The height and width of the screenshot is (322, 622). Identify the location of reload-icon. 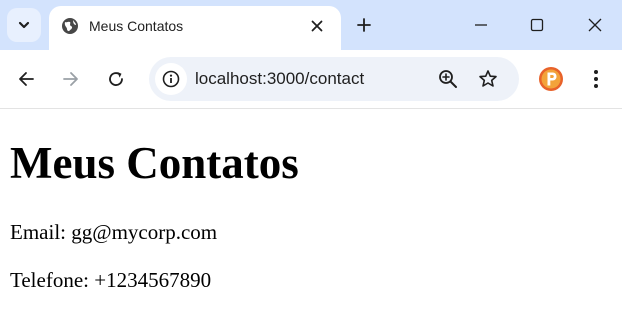
(116, 79).